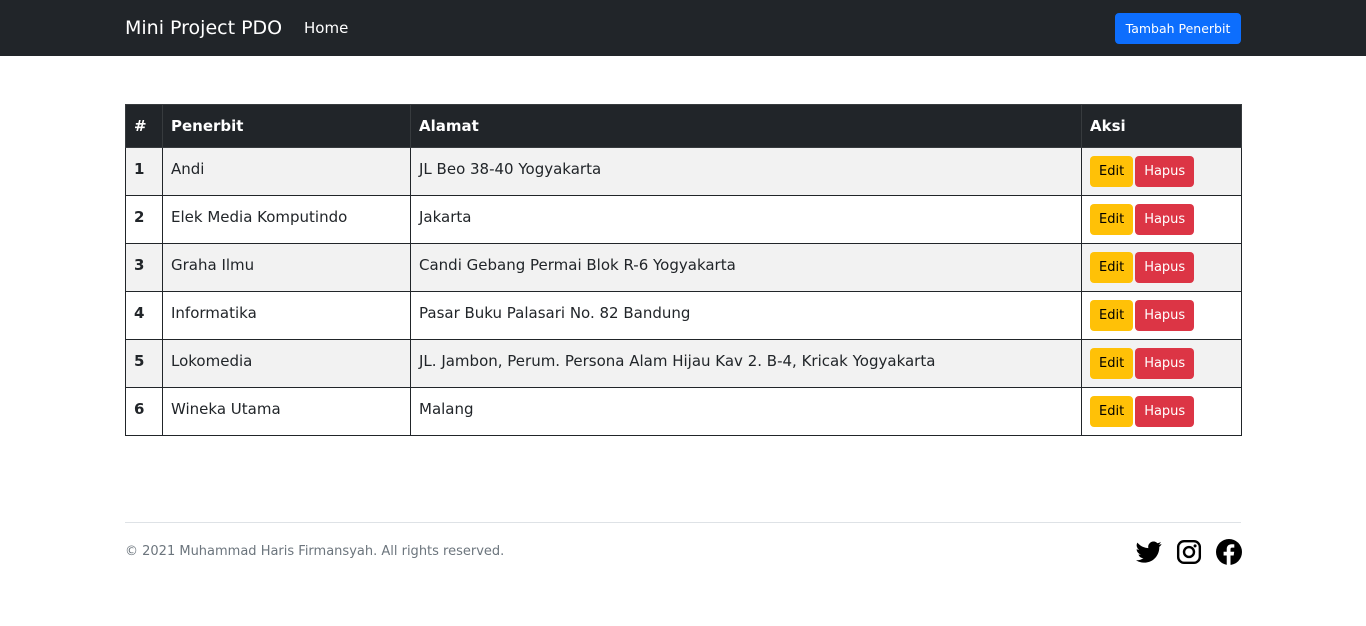 This screenshot has height=626, width=1366. I want to click on add-publisher-button: Tambah Penerbit, so click(1178, 28).